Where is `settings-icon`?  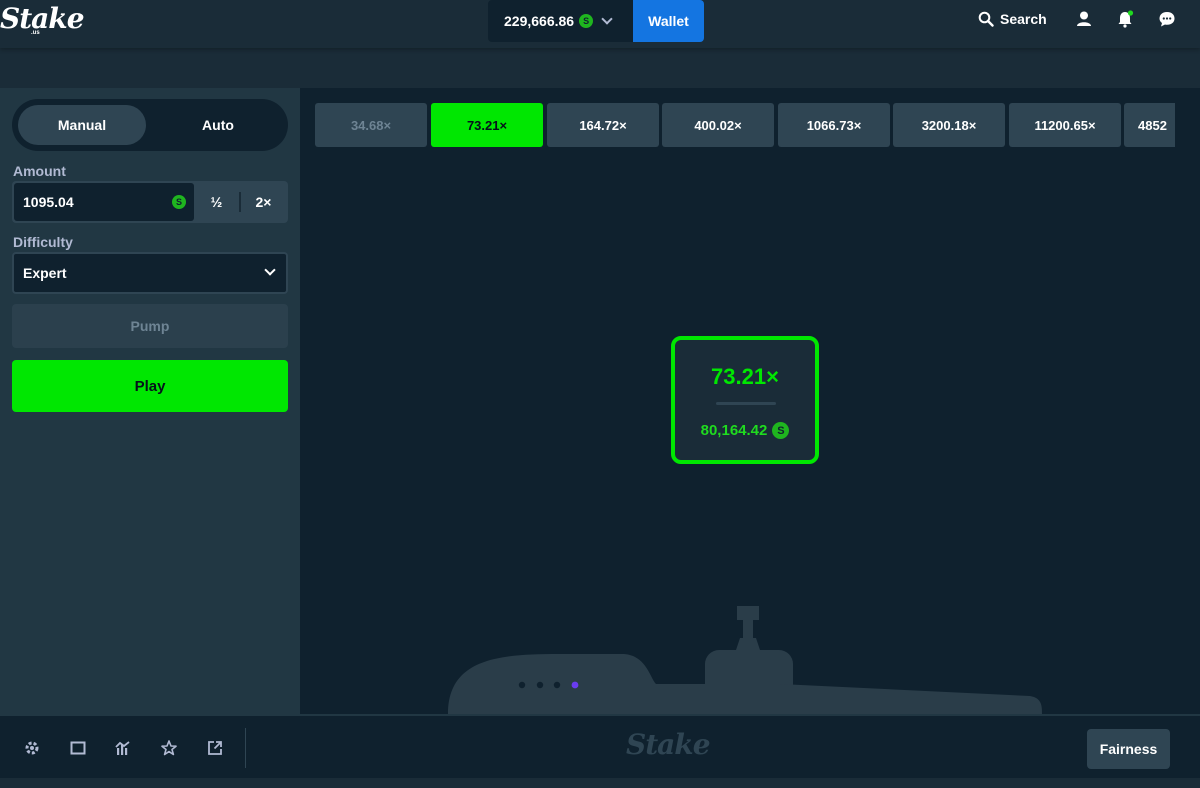
settings-icon is located at coordinates (32, 748).